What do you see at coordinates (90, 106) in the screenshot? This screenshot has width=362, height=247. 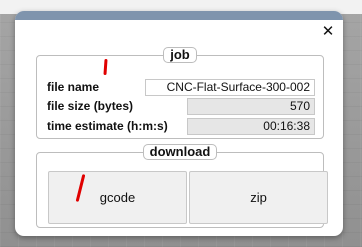 I see `file-size-label: file size (bytes)` at bounding box center [90, 106].